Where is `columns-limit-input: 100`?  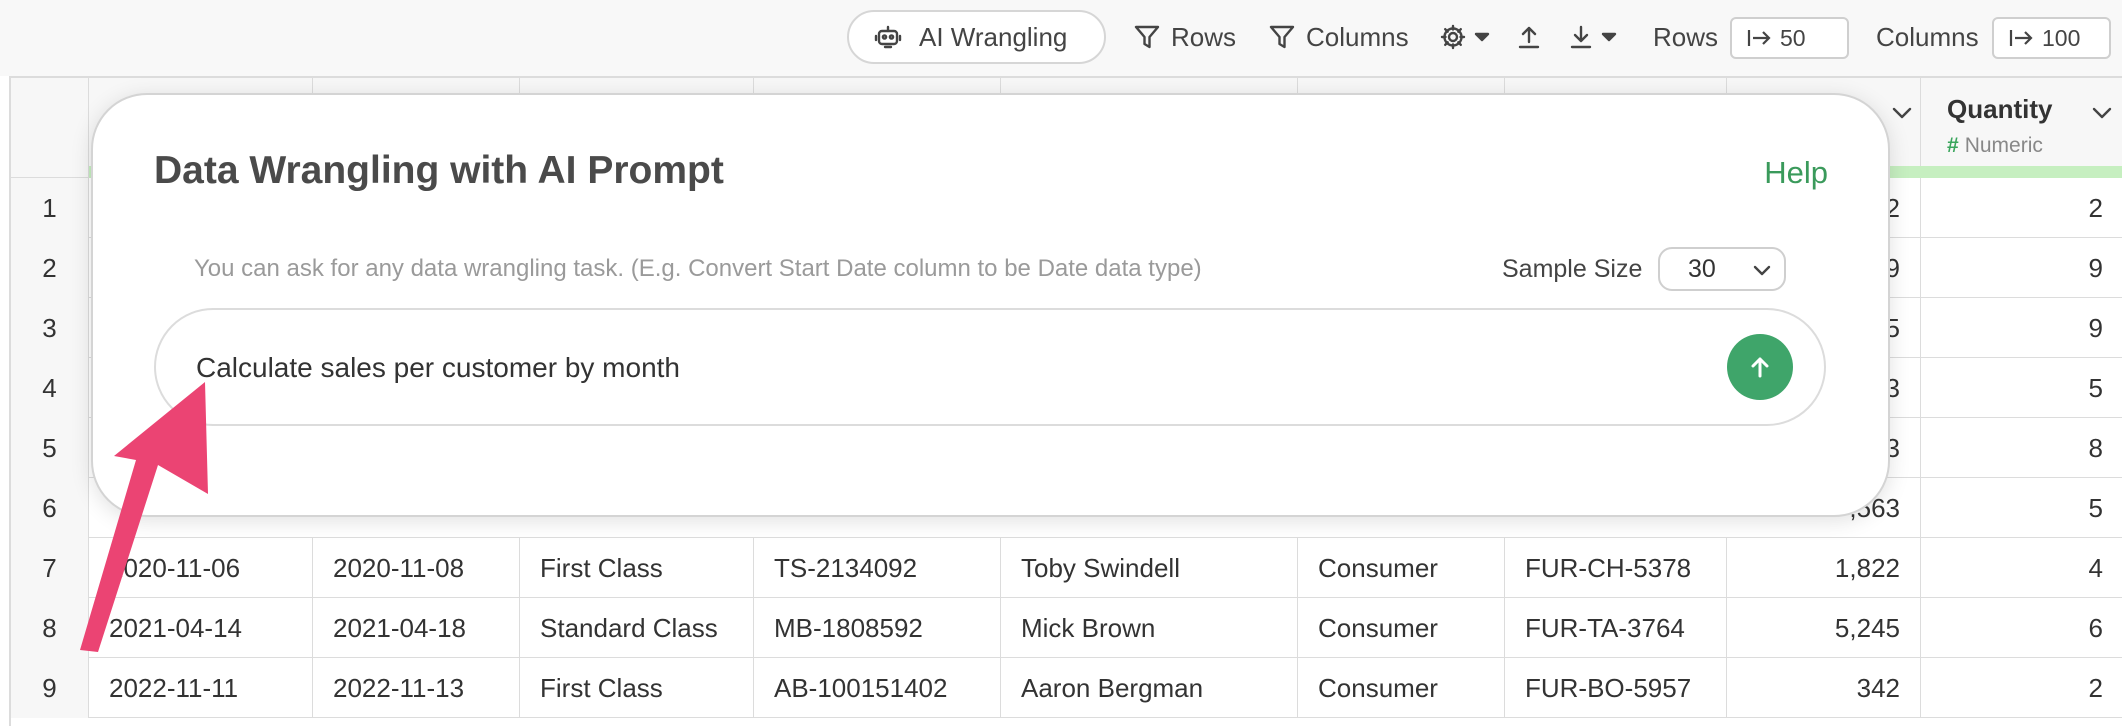
columns-limit-input: 100 is located at coordinates (2051, 38).